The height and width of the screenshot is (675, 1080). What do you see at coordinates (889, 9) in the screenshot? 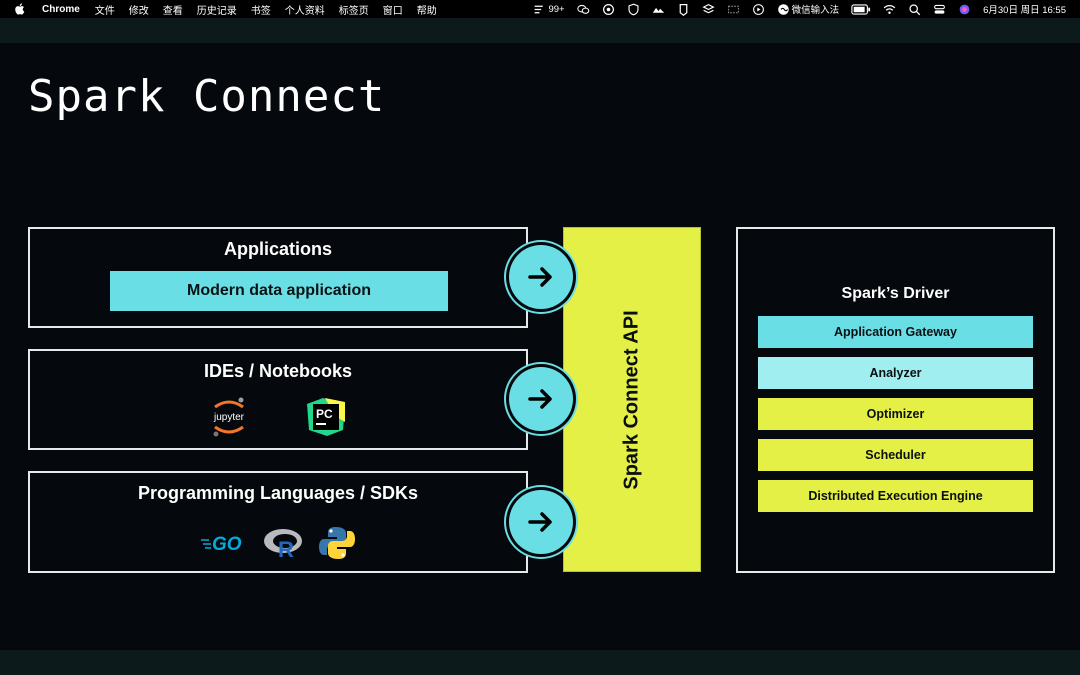
I see `wifi-icon` at bounding box center [889, 9].